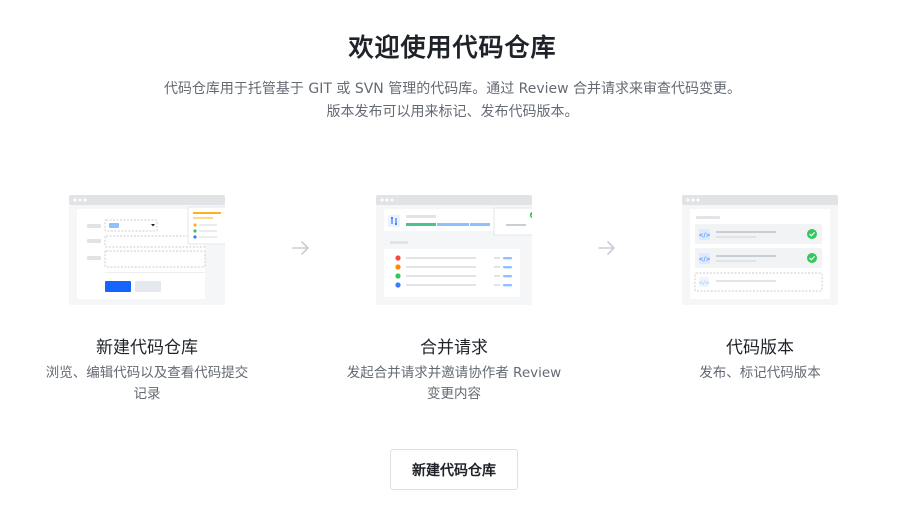 The width and height of the screenshot is (905, 527). I want to click on page-title: 欢迎使用代码仓库, so click(452, 47).